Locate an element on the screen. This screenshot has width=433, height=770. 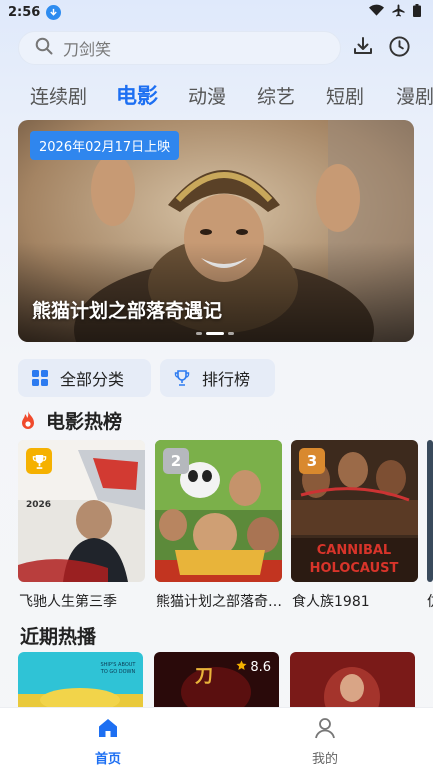
grid-icon is located at coordinates (40, 378).